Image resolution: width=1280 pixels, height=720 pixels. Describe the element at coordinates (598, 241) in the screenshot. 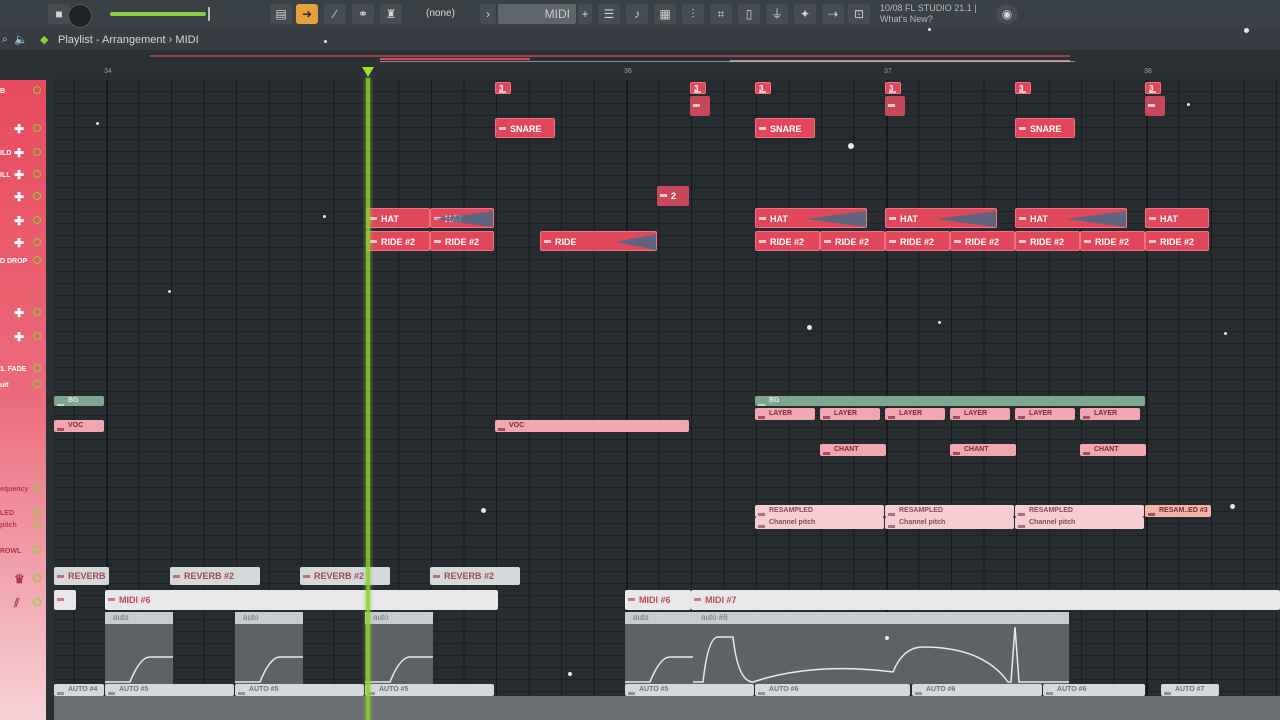

I see `clip-ride: RIDE` at that location.